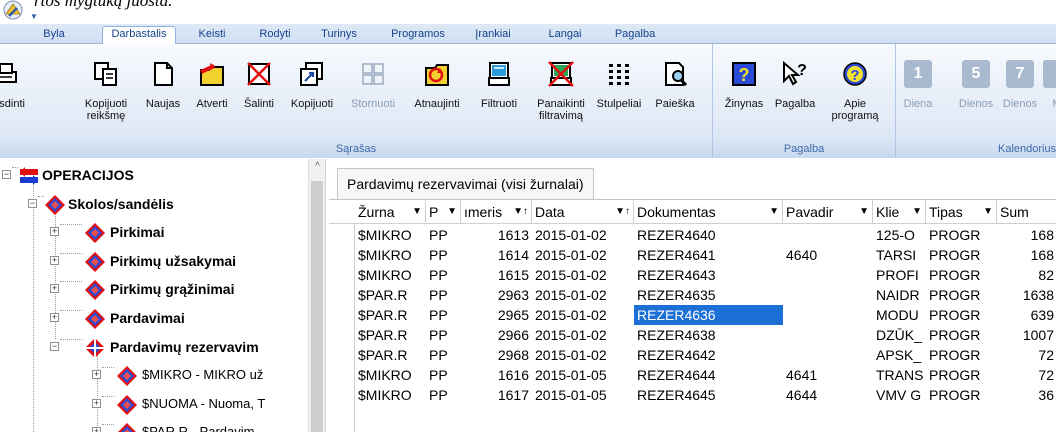  Describe the element at coordinates (154, 262) in the screenshot. I see `tree-node: + Pirkimų užsakymai` at that location.